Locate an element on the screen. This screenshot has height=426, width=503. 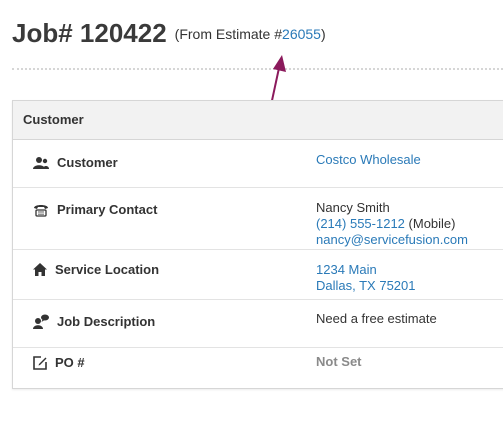
job-description-label-text: Job Description is located at coordinates (106, 321).